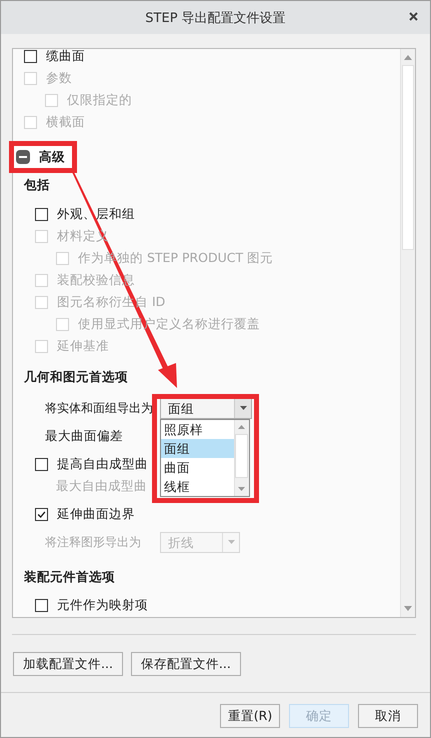 The width and height of the screenshot is (431, 738). I want to click on checkbox-label: 参数, so click(59, 78).